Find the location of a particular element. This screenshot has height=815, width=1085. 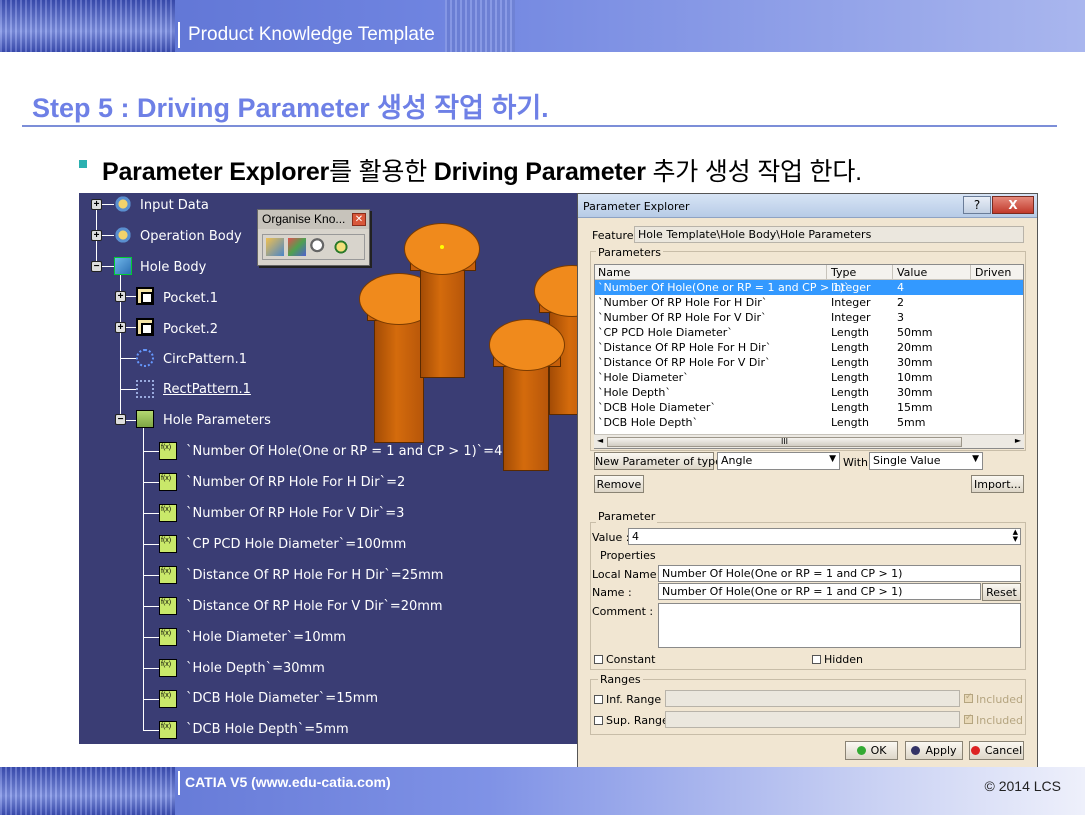

scroll-thumb: III is located at coordinates (784, 442).